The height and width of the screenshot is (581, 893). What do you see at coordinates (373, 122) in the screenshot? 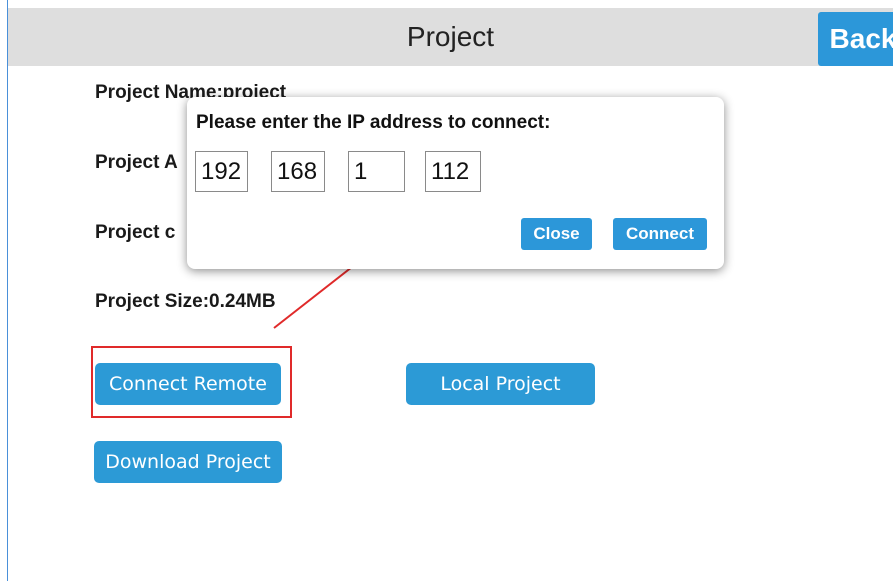
I see `dialog-title: Please enter the IP address to connect:` at bounding box center [373, 122].